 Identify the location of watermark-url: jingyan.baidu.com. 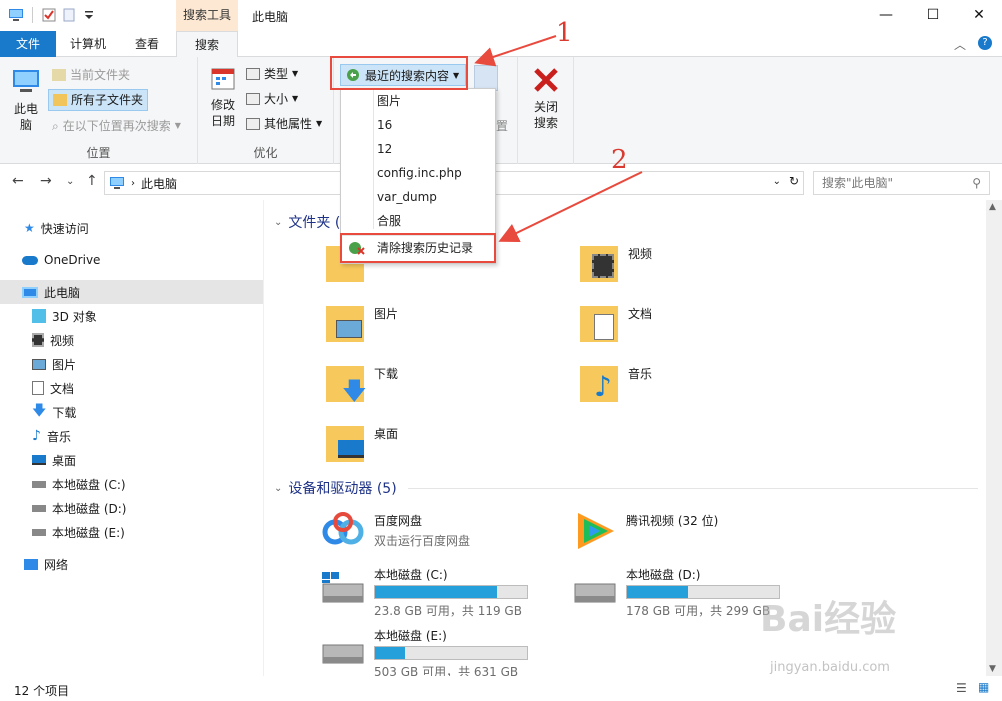
(830, 667).